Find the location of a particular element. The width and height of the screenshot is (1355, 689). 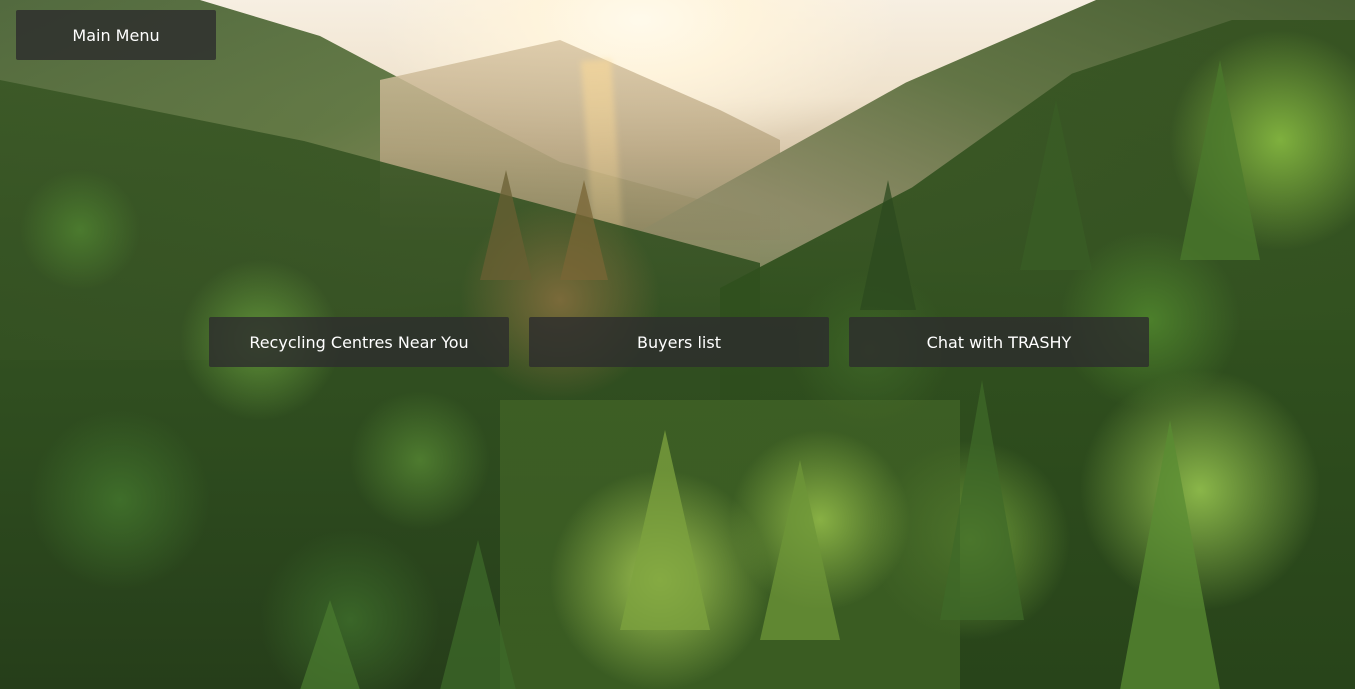

main-menu-button: Main Menu is located at coordinates (116, 35).